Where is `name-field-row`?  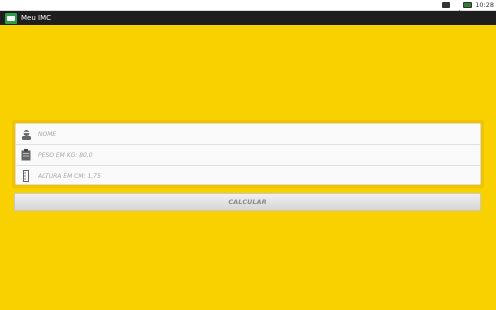 name-field-row is located at coordinates (248, 134).